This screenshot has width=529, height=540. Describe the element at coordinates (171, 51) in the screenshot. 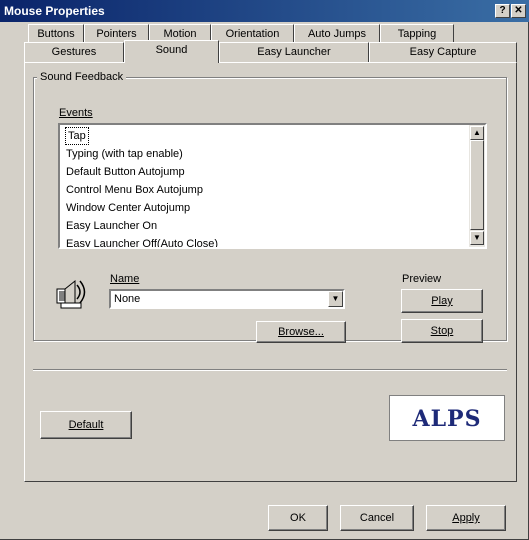

I see `tab-sound: Sound` at that location.